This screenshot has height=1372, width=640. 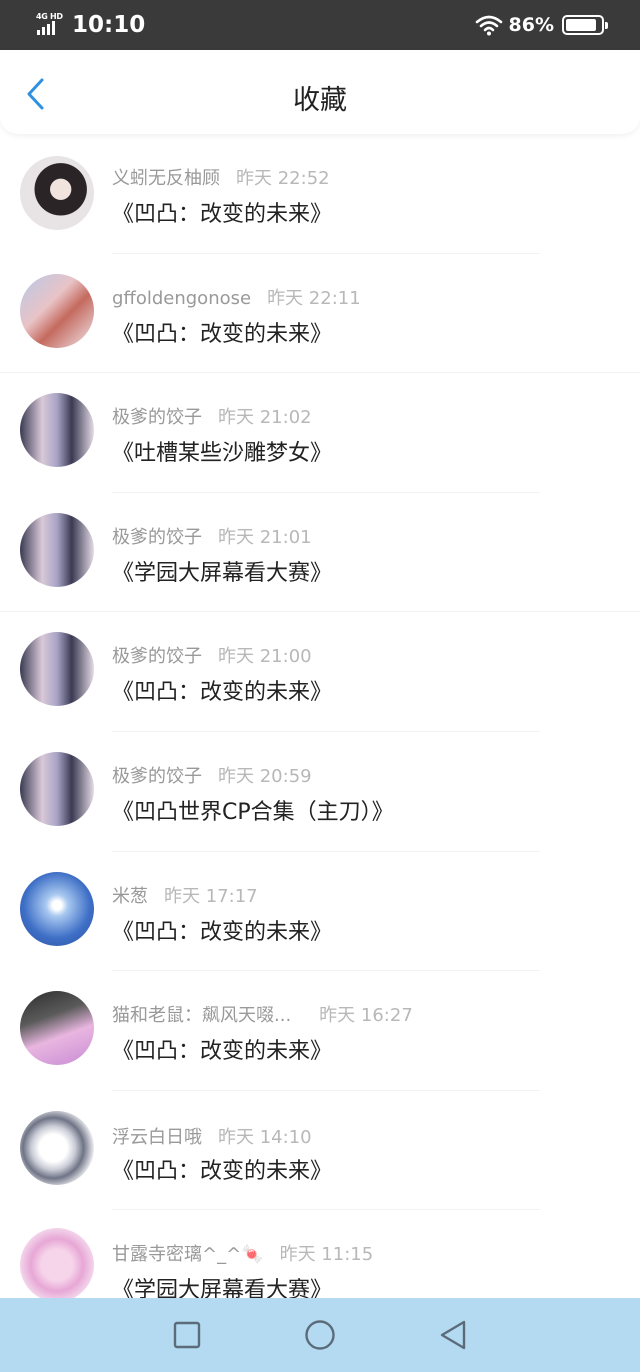 What do you see at coordinates (320, 25) in the screenshot?
I see `status-bar: 4G HD 10:10 86%` at bounding box center [320, 25].